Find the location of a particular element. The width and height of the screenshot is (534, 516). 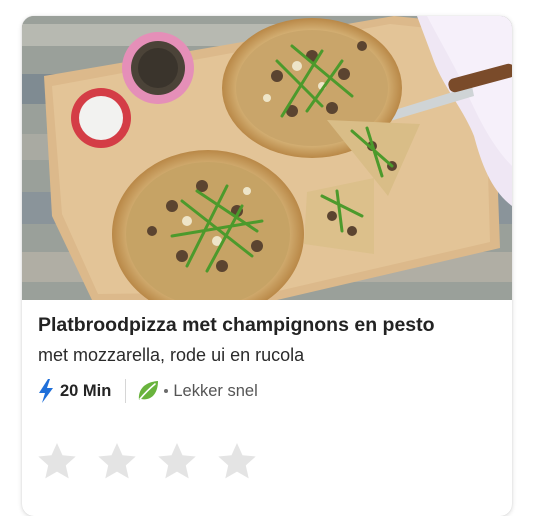

recipe-title: Platbroodpizza met champignons en pesto is located at coordinates (268, 325).